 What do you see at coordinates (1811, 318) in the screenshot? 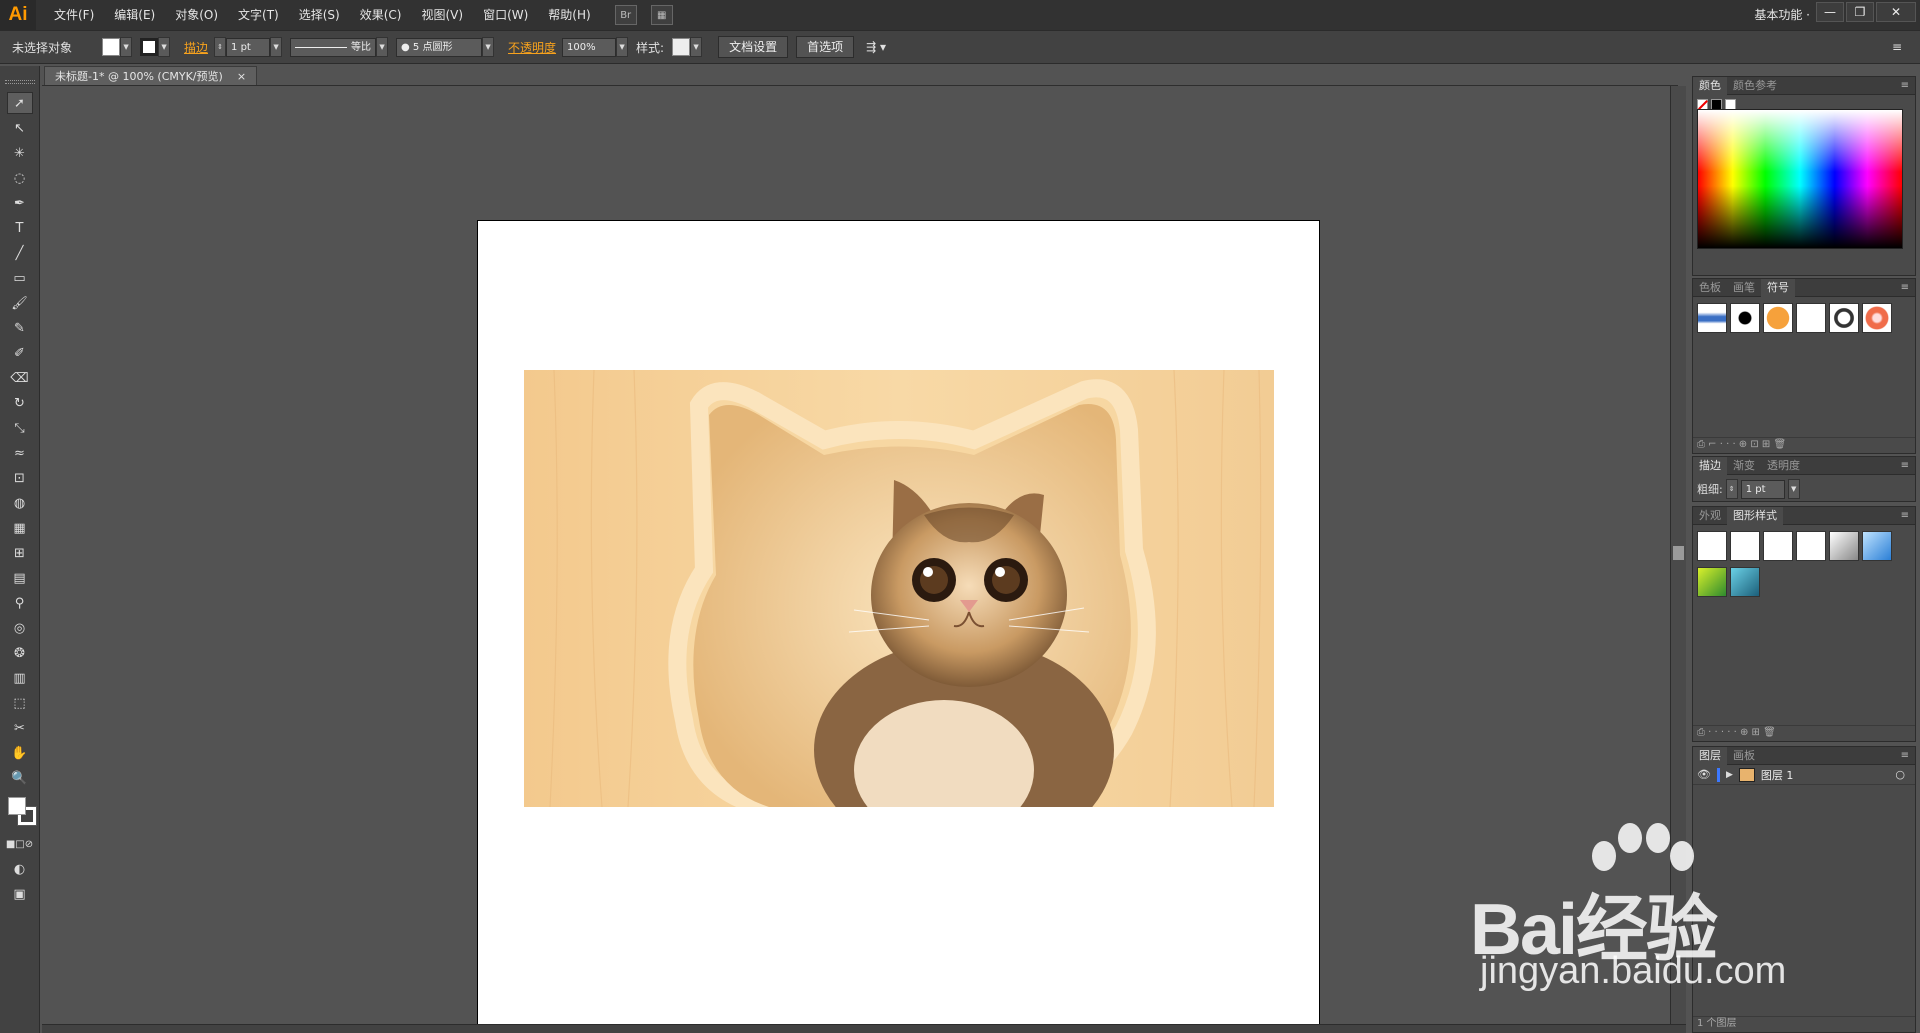
I see `symbol-pointer` at bounding box center [1811, 318].